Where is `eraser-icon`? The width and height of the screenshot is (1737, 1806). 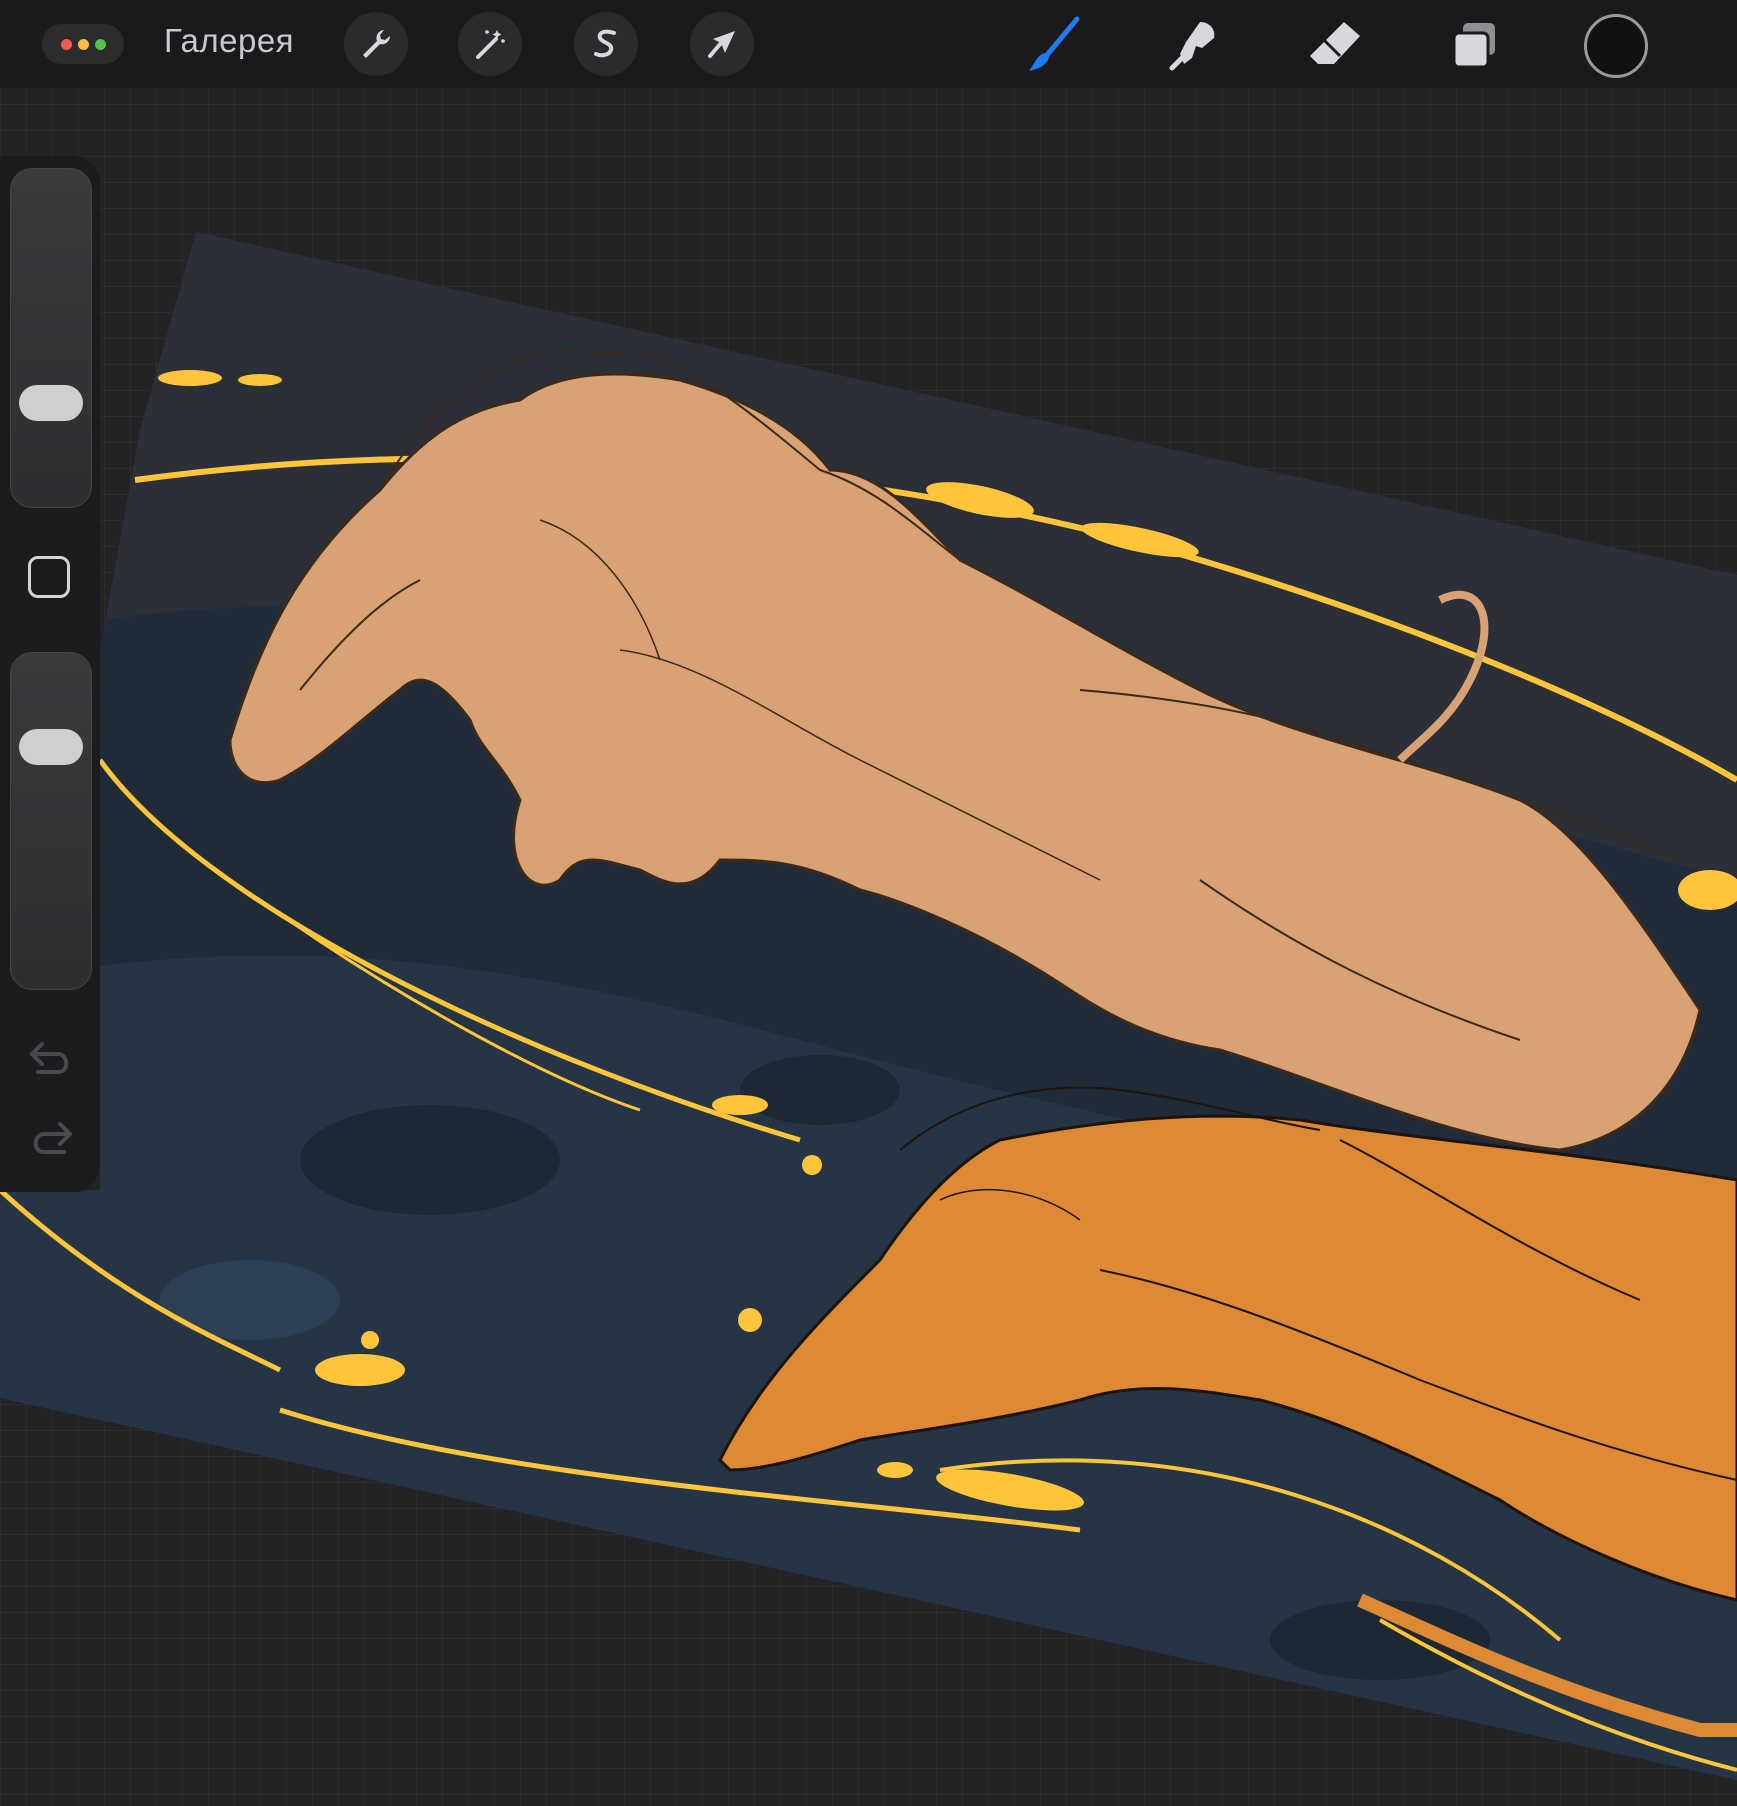 eraser-icon is located at coordinates (1335, 43).